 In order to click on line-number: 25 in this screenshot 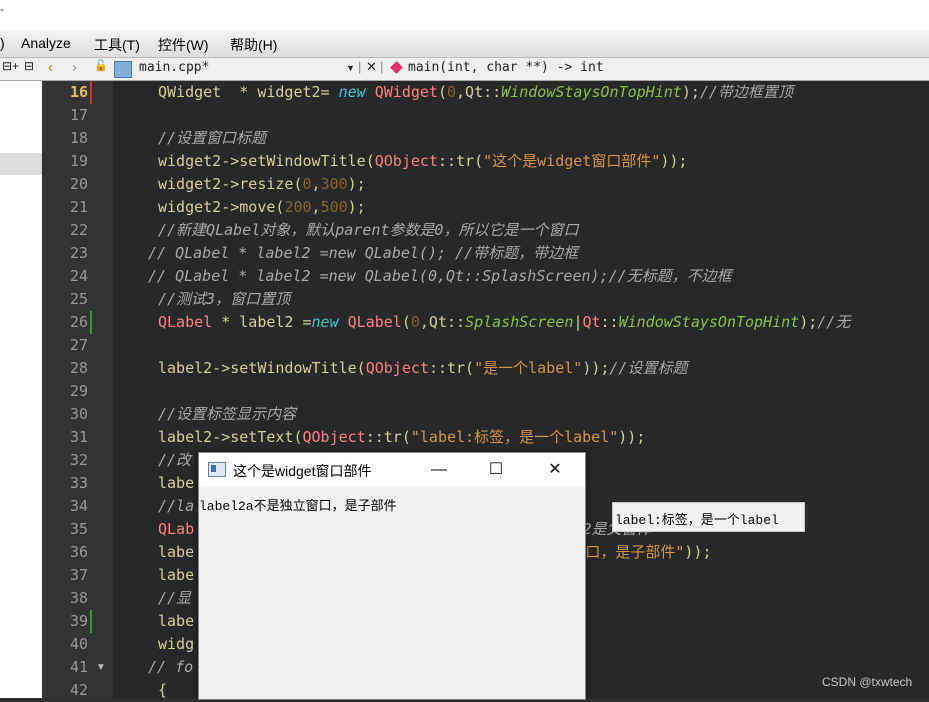, I will do `click(78, 299)`.